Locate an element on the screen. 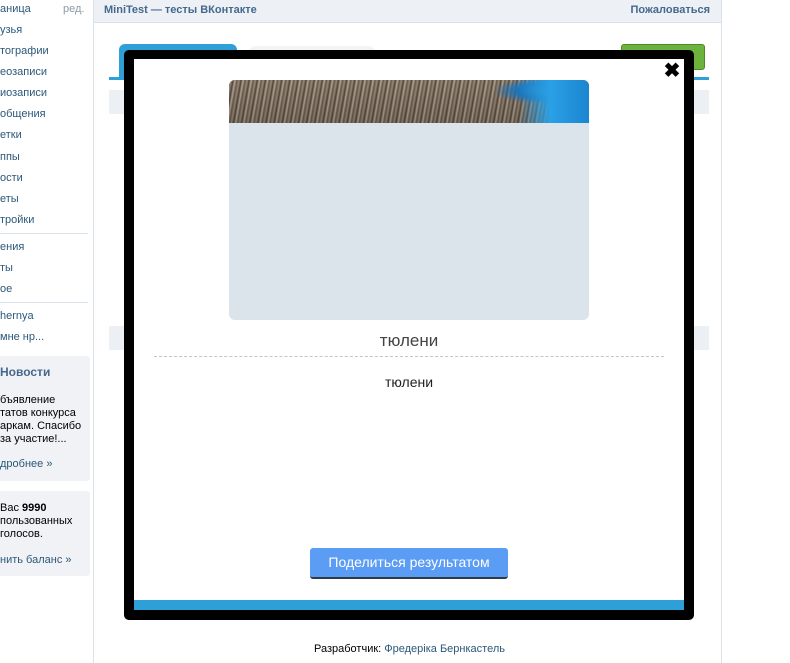 This screenshot has width=790, height=663. footer: Разработчик: Фредеріка Бернкастель is located at coordinates (409, 649).